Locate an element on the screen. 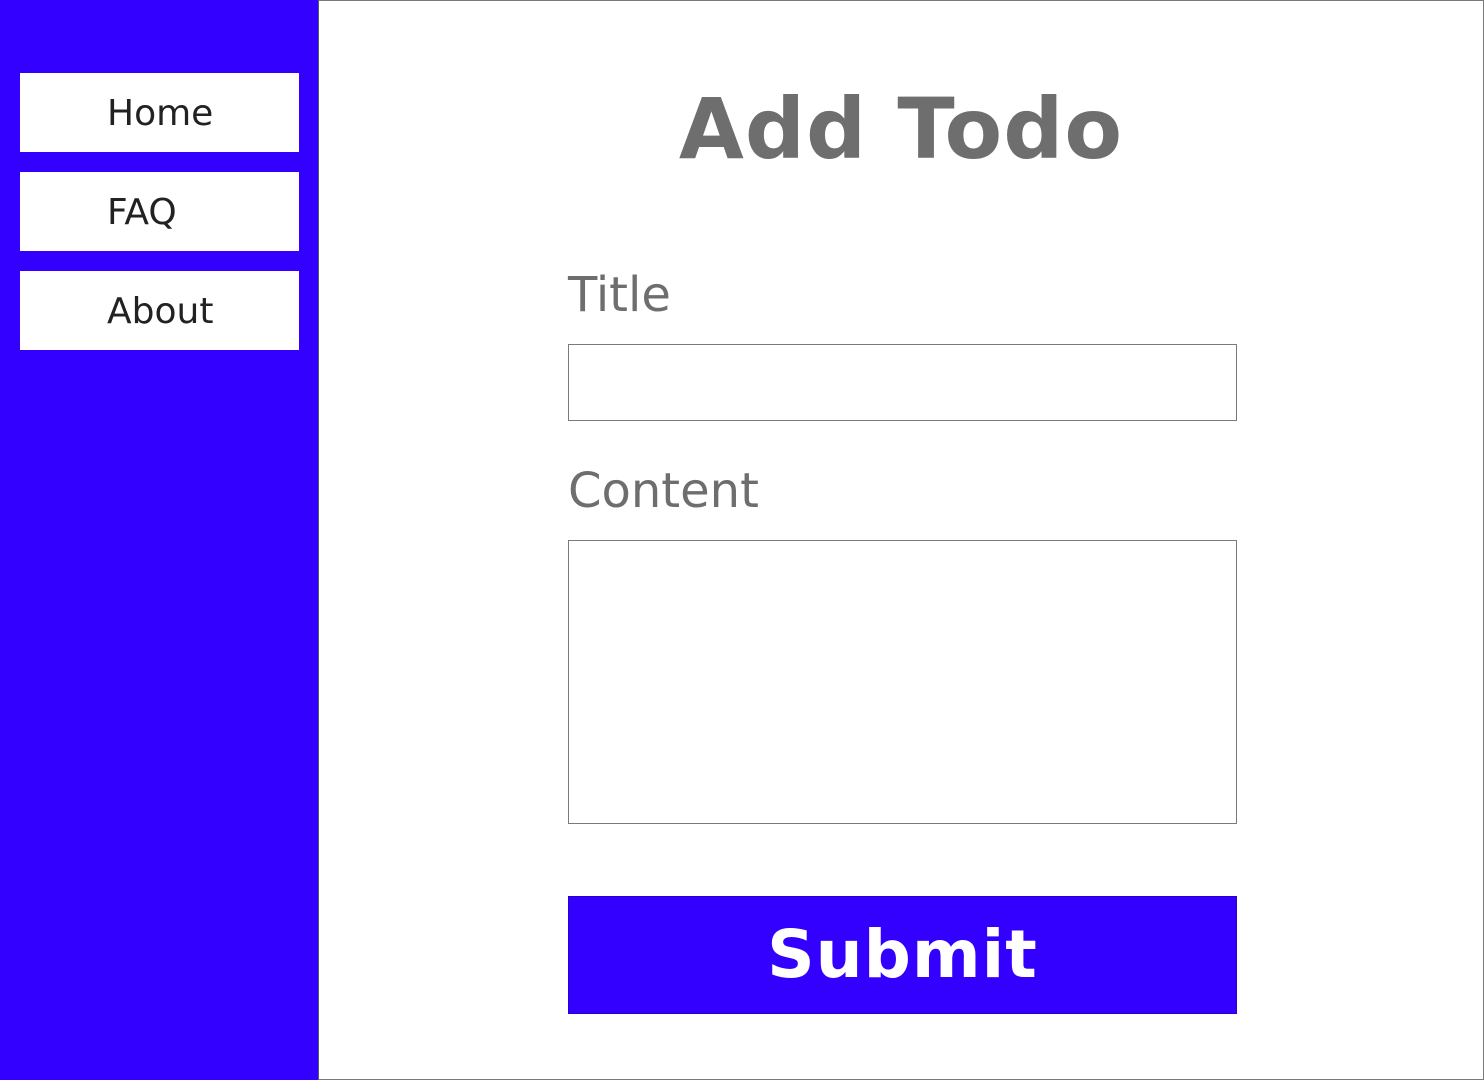  submit-button: Submit is located at coordinates (902, 955).